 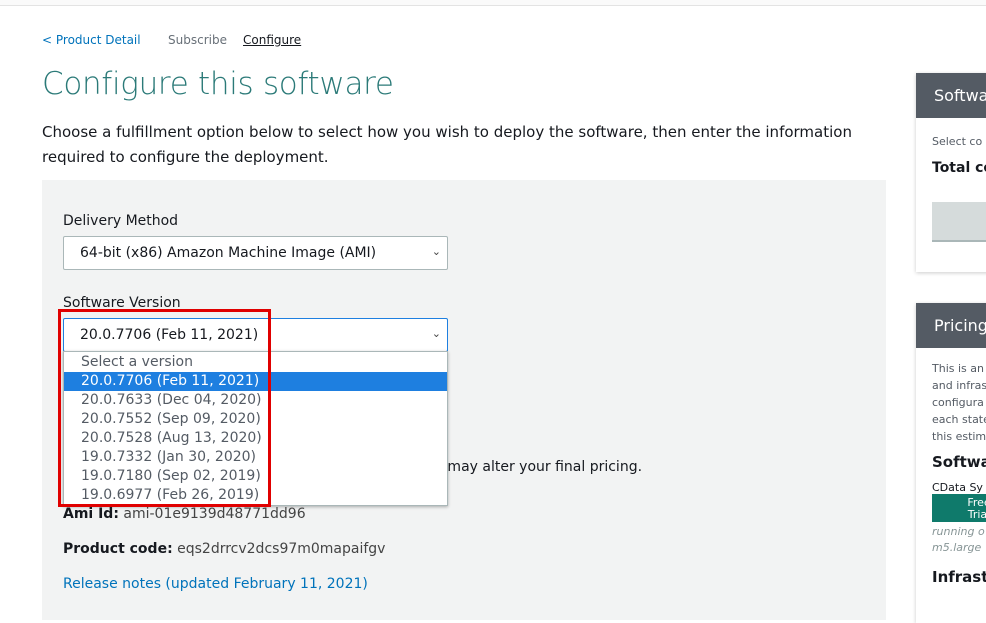 I want to click on panel-text: each state, so click(x=959, y=419).